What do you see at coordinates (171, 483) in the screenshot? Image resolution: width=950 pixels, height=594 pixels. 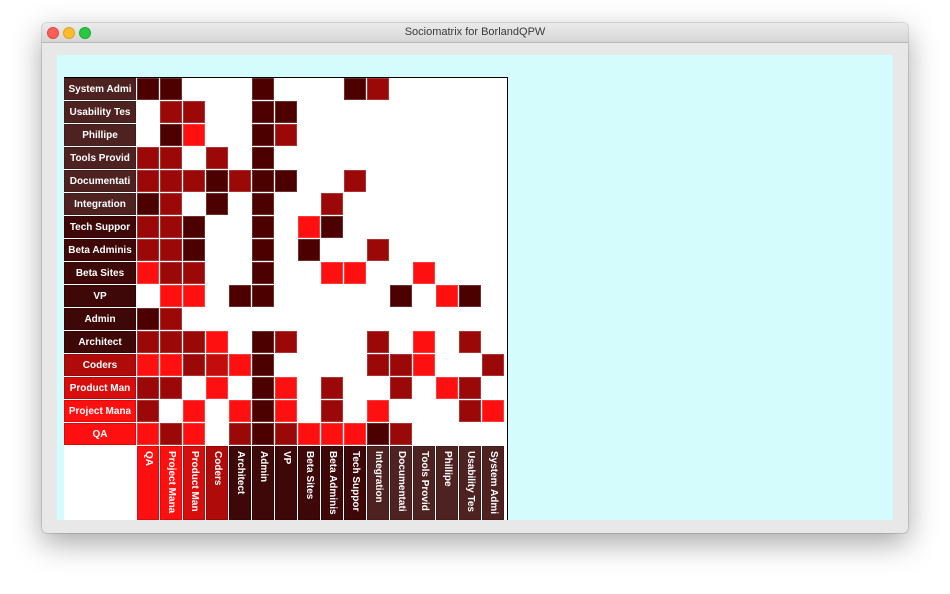 I see `column-label: Project Mana` at bounding box center [171, 483].